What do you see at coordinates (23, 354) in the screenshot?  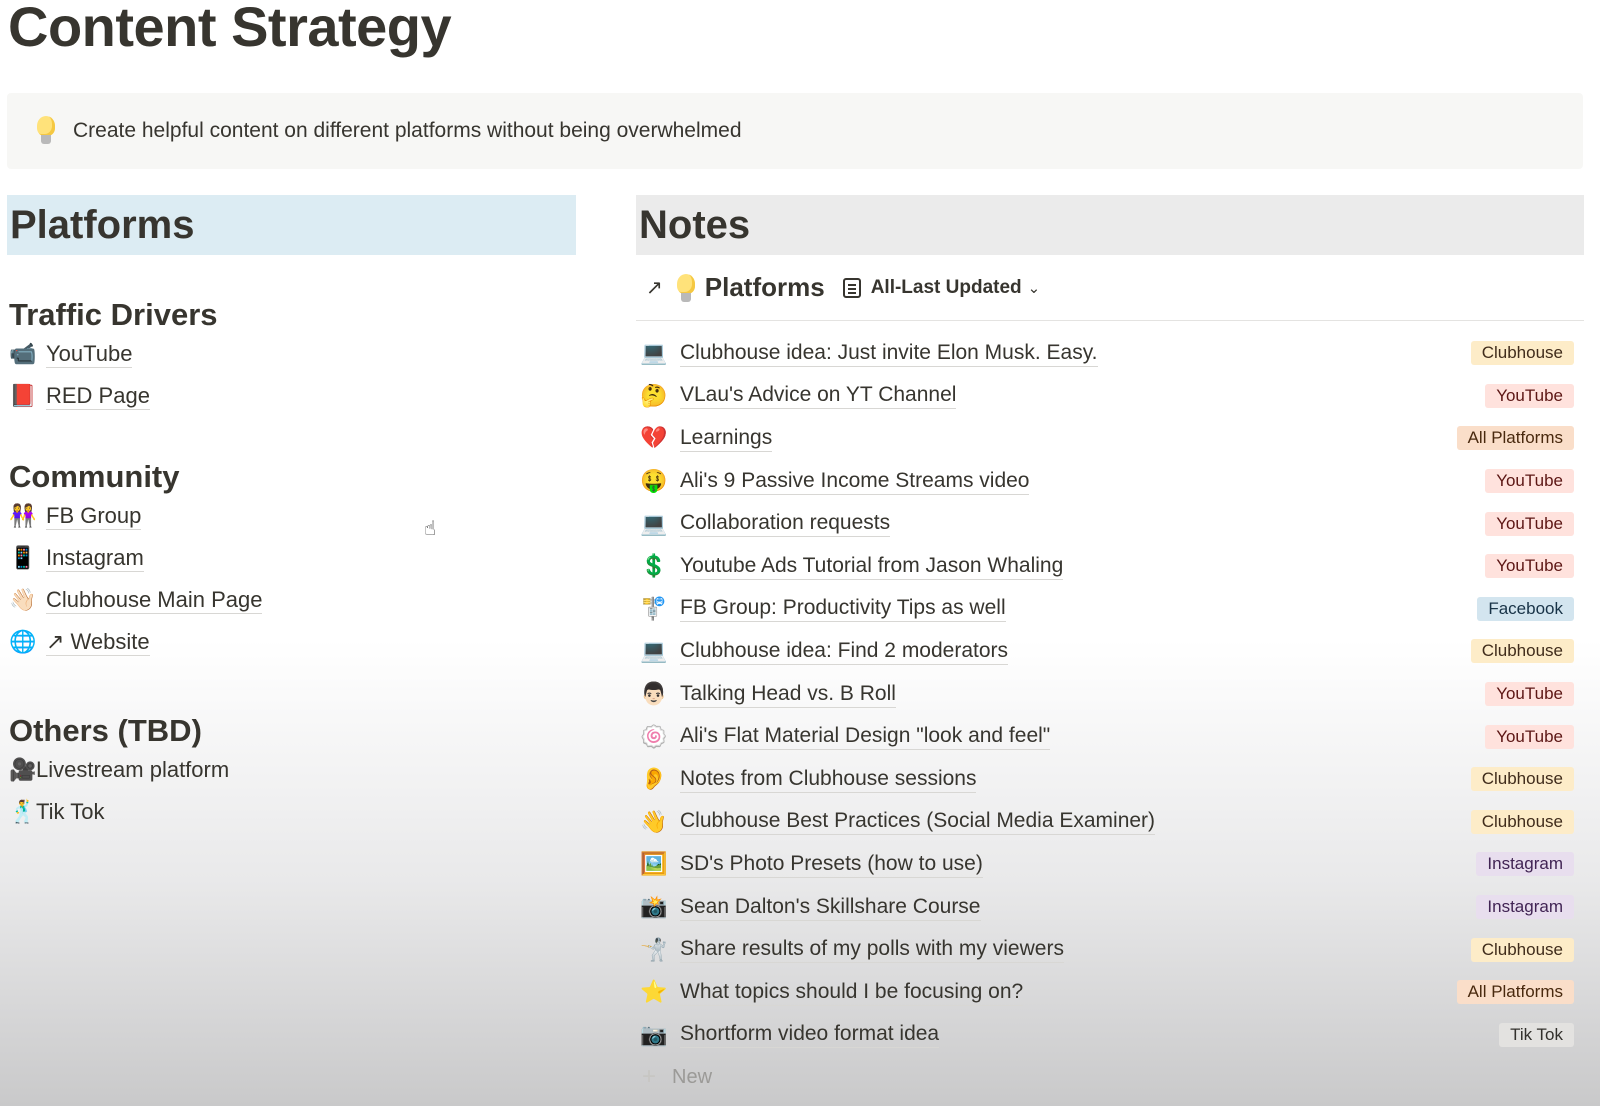 I see `video-camera-icon: 📹` at bounding box center [23, 354].